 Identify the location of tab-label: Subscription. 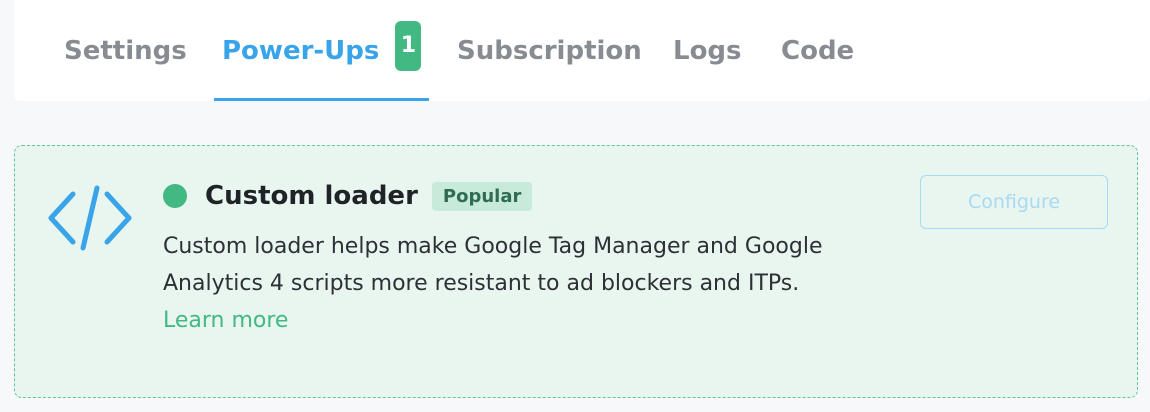
(549, 50).